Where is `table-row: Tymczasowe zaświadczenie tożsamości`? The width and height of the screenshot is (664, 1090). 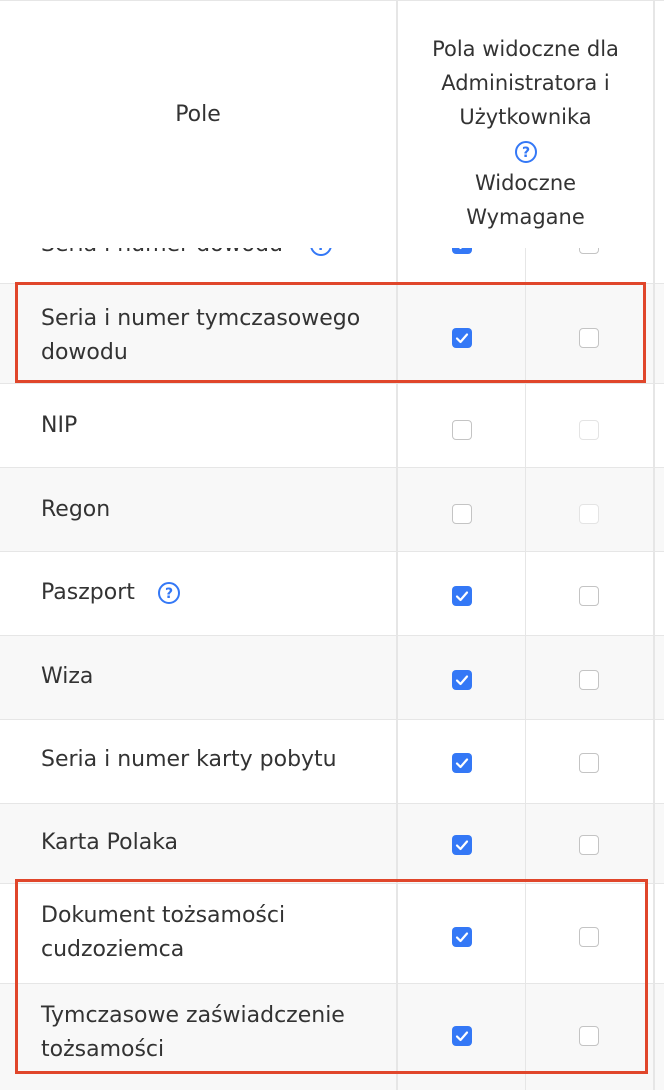
table-row: Tymczasowe zaświadczenie tożsamości is located at coordinates (332, 1037).